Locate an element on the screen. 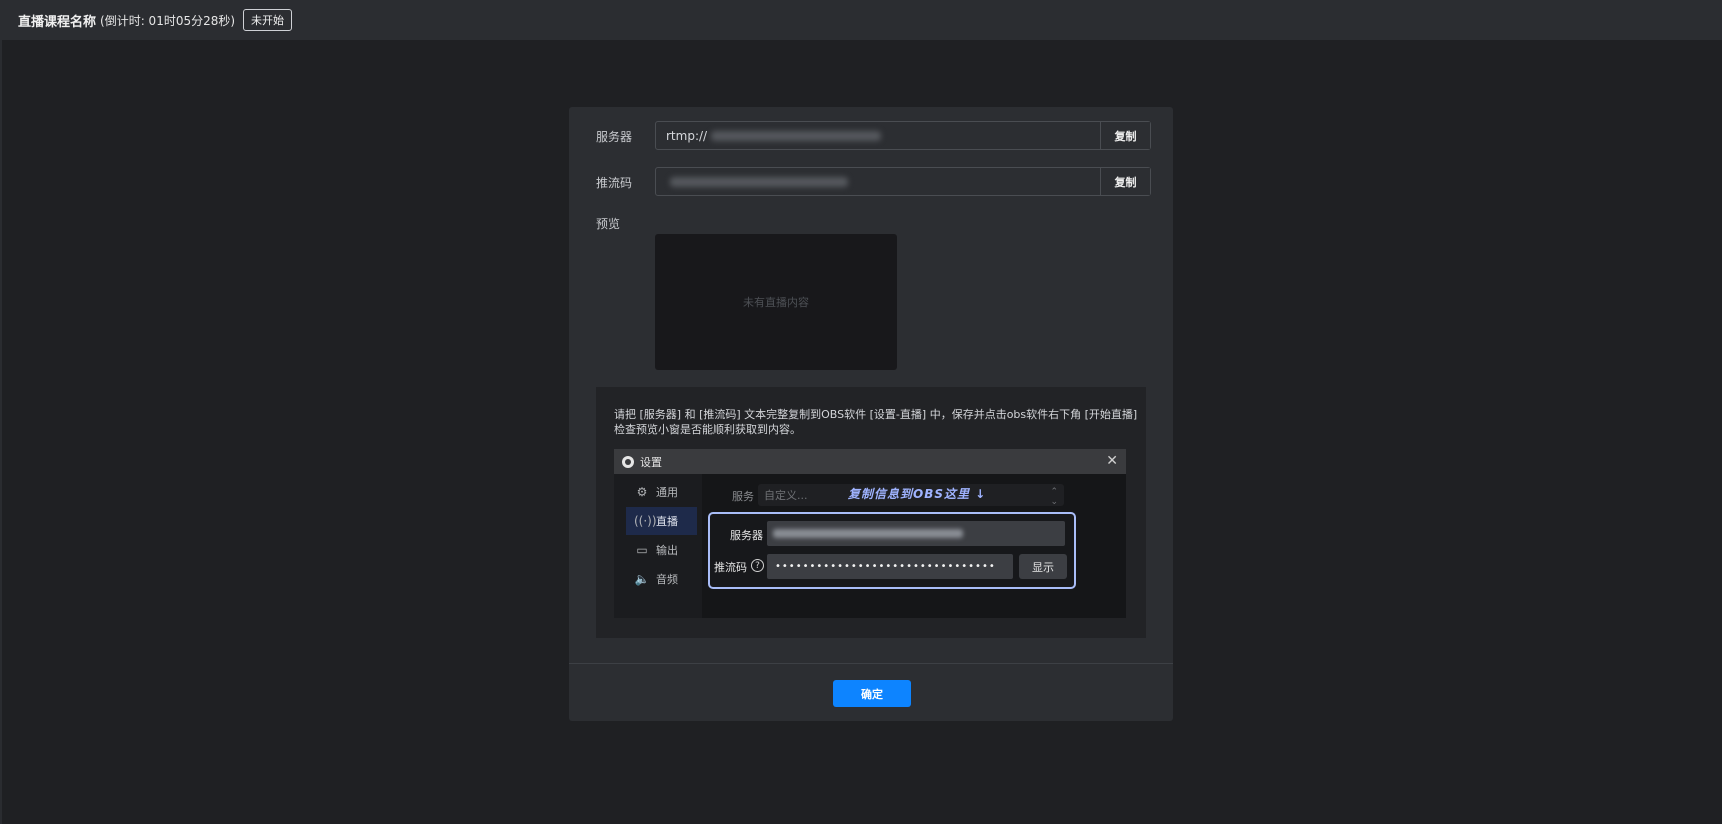  obs-service-label: 服务 is located at coordinates (743, 496).